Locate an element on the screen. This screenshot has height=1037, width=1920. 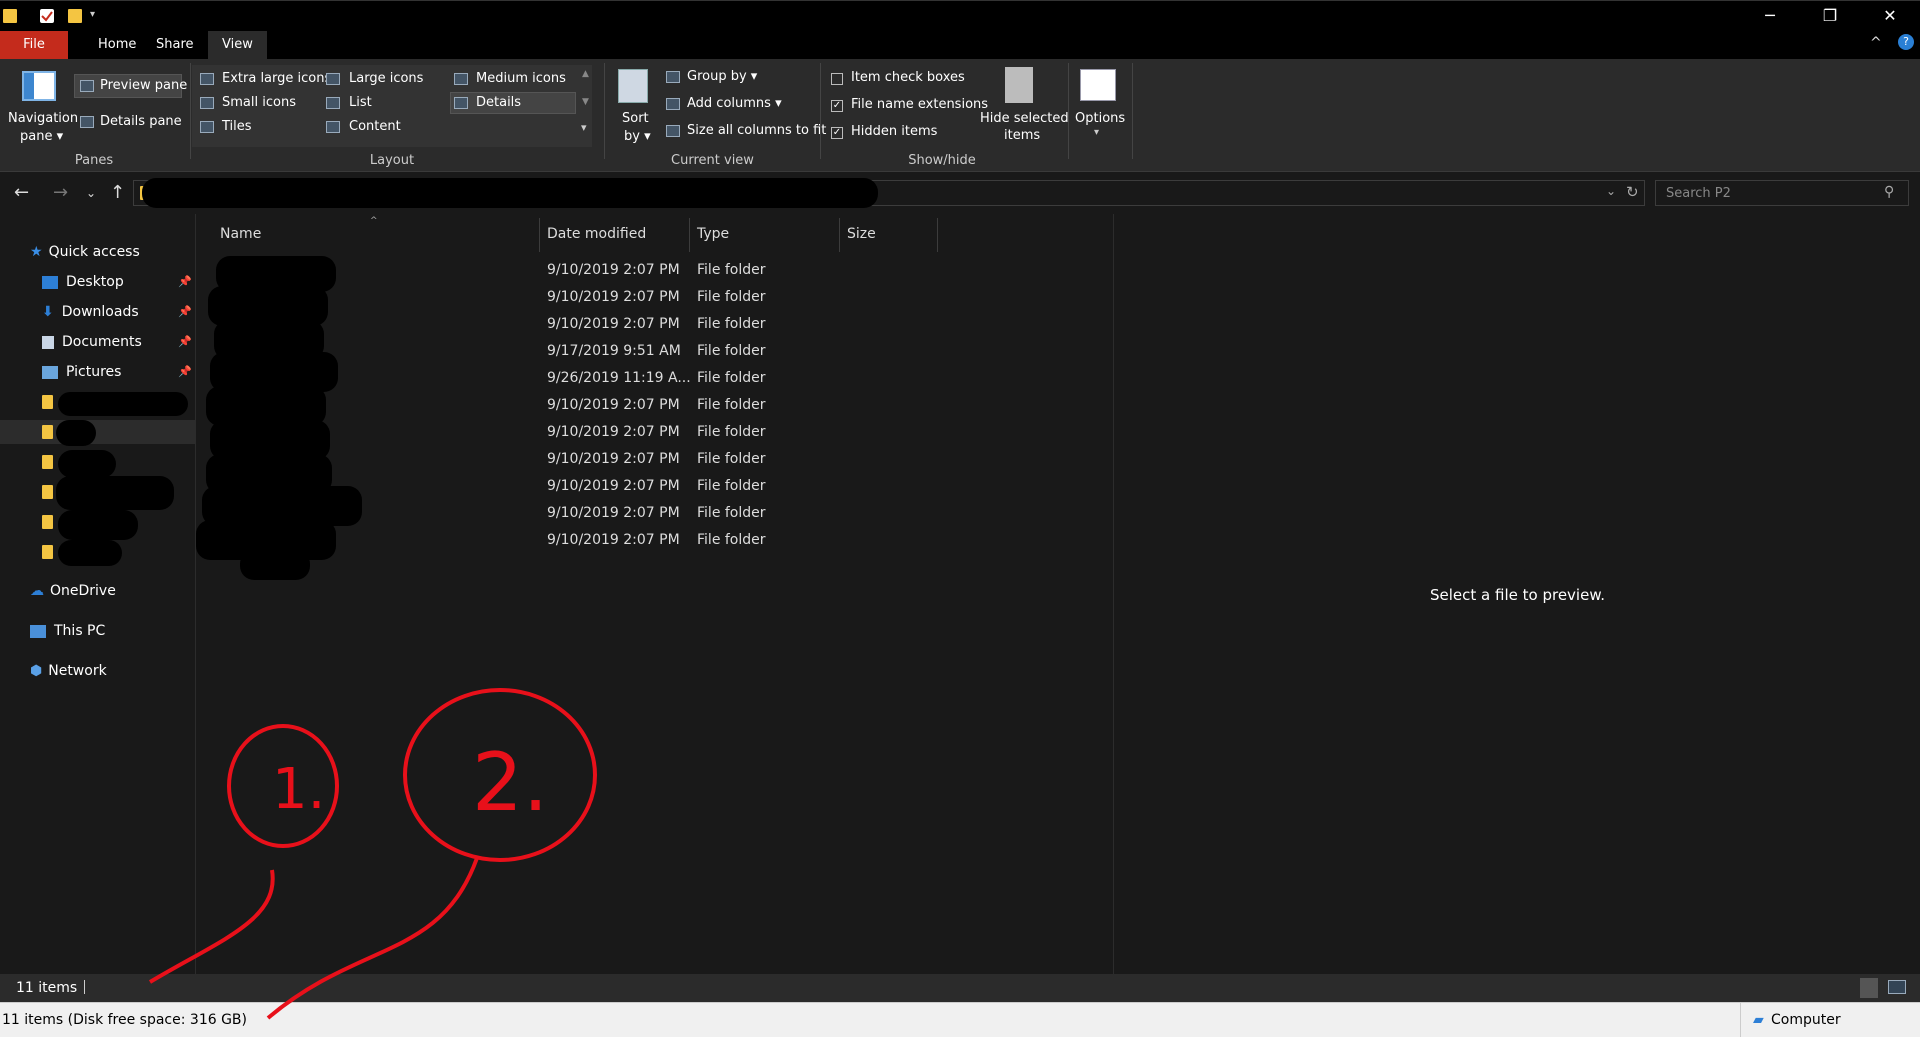
file-name-extensions-label: File name extensions is located at coordinates (919, 104).